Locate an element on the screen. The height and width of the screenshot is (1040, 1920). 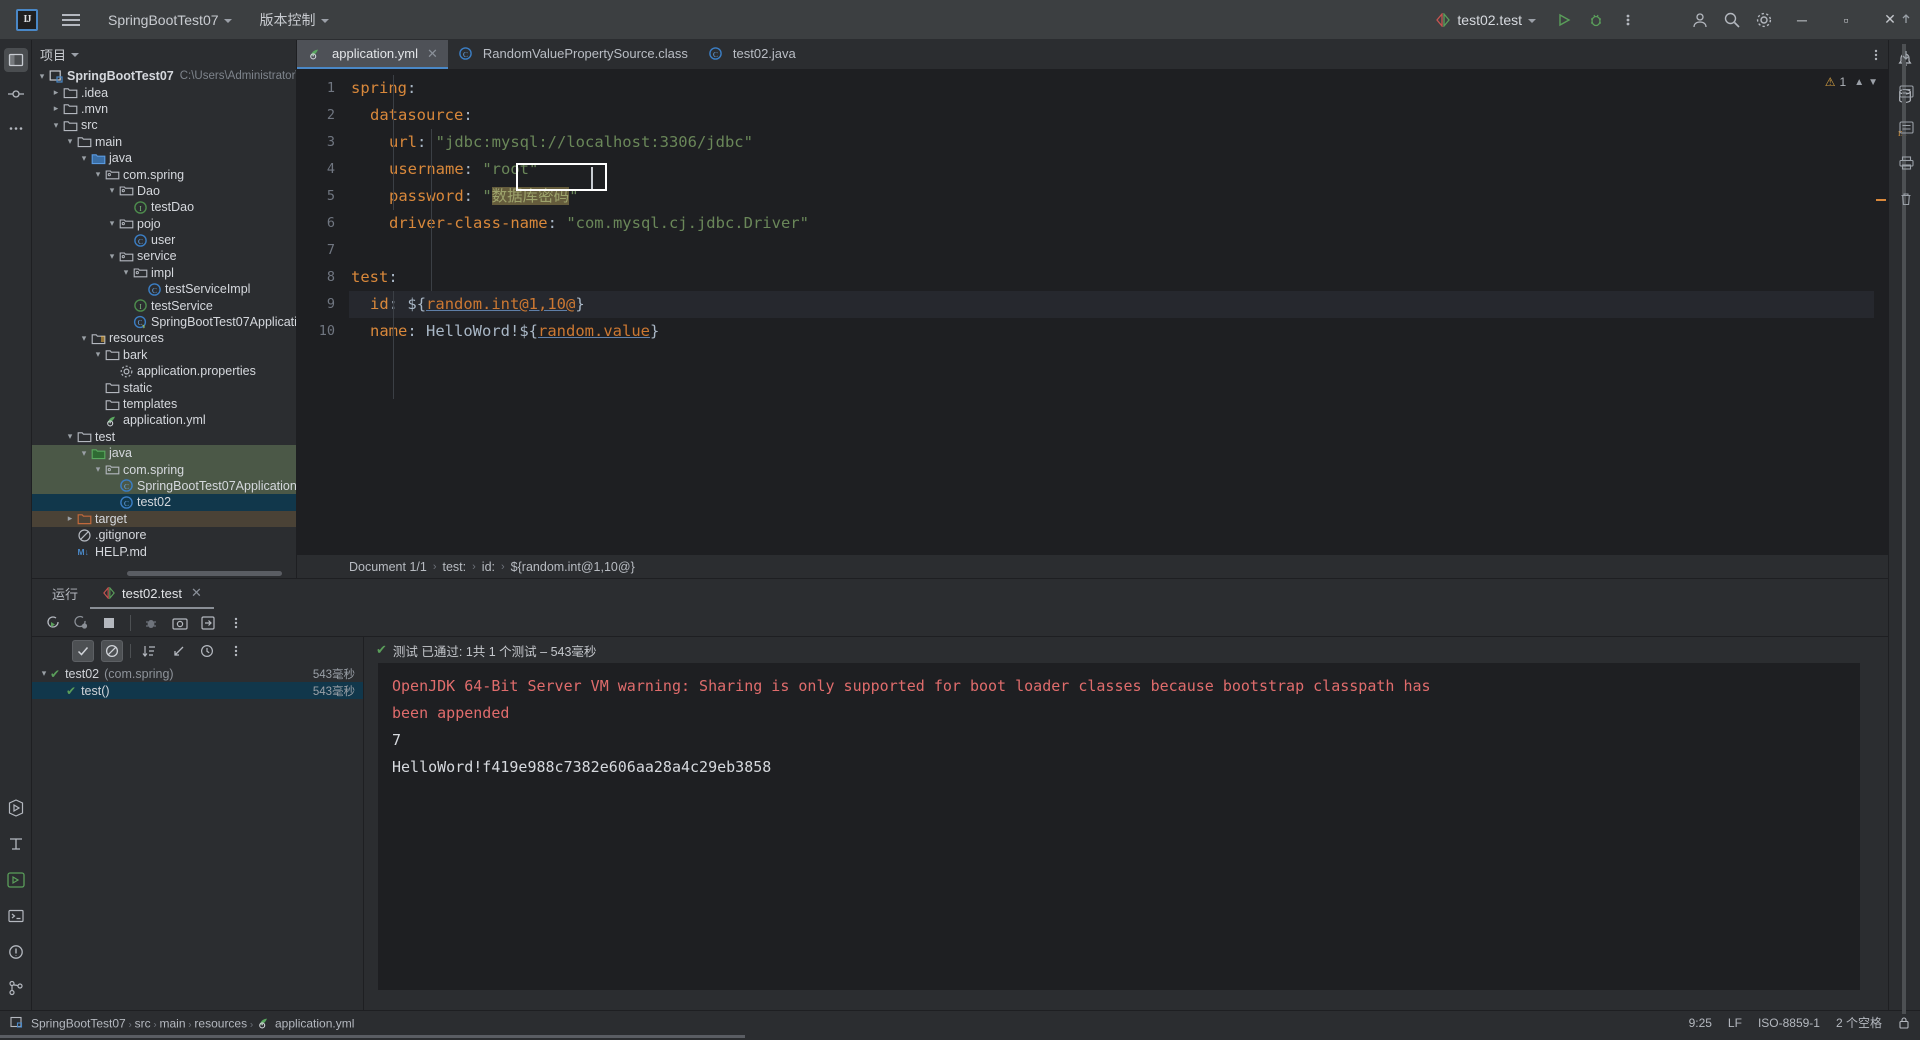
test-row: ▾ ✔ test02 (com.spring) 543毫秒 is located at coordinates (197, 673).